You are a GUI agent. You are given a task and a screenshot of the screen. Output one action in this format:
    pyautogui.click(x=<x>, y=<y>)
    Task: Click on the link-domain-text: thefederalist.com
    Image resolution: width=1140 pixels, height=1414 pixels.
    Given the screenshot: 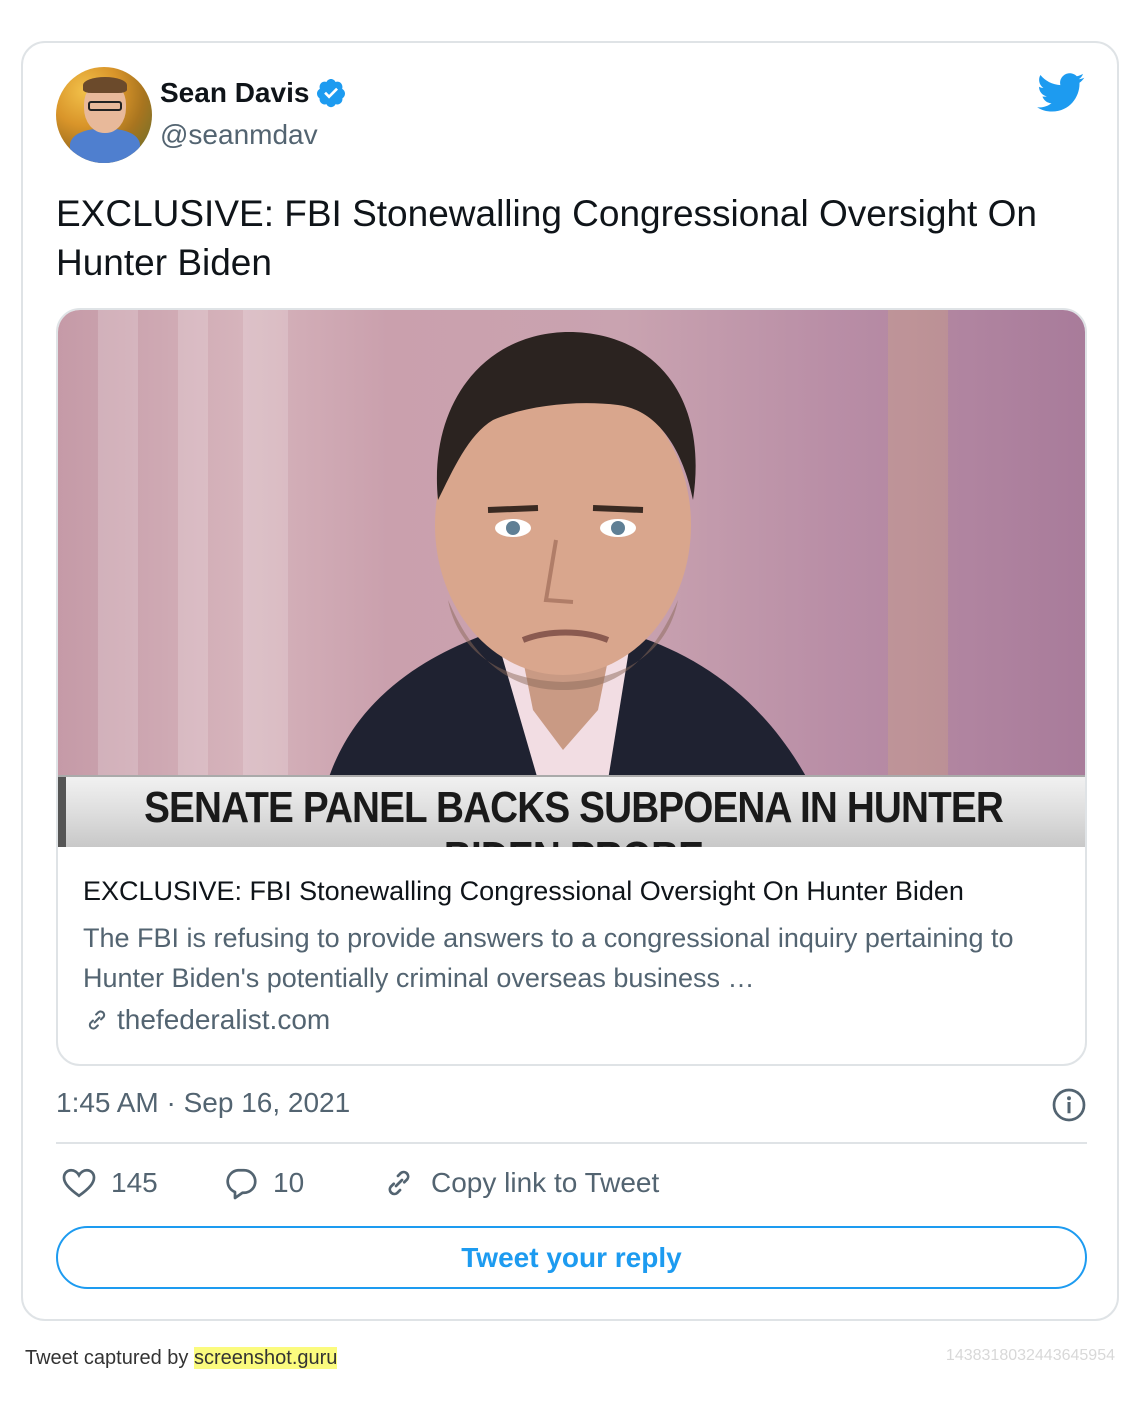 What is the action you would take?
    pyautogui.click(x=224, y=1019)
    